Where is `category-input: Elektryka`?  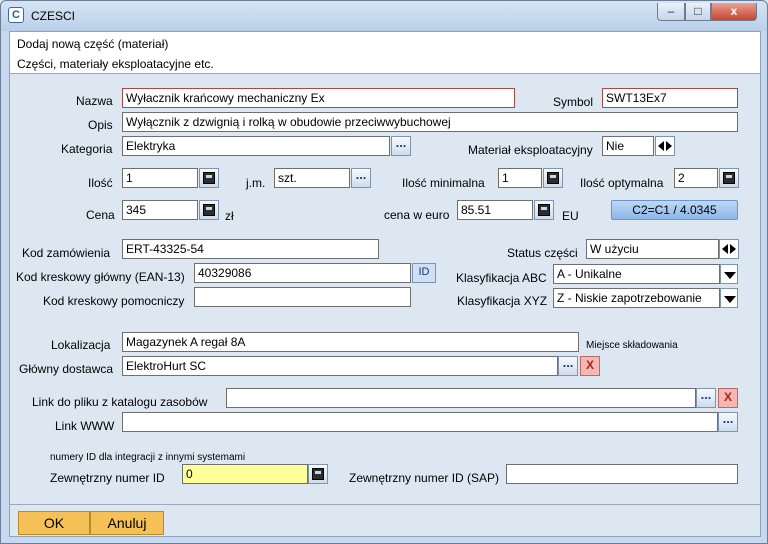
category-input: Elektryka is located at coordinates (256, 146).